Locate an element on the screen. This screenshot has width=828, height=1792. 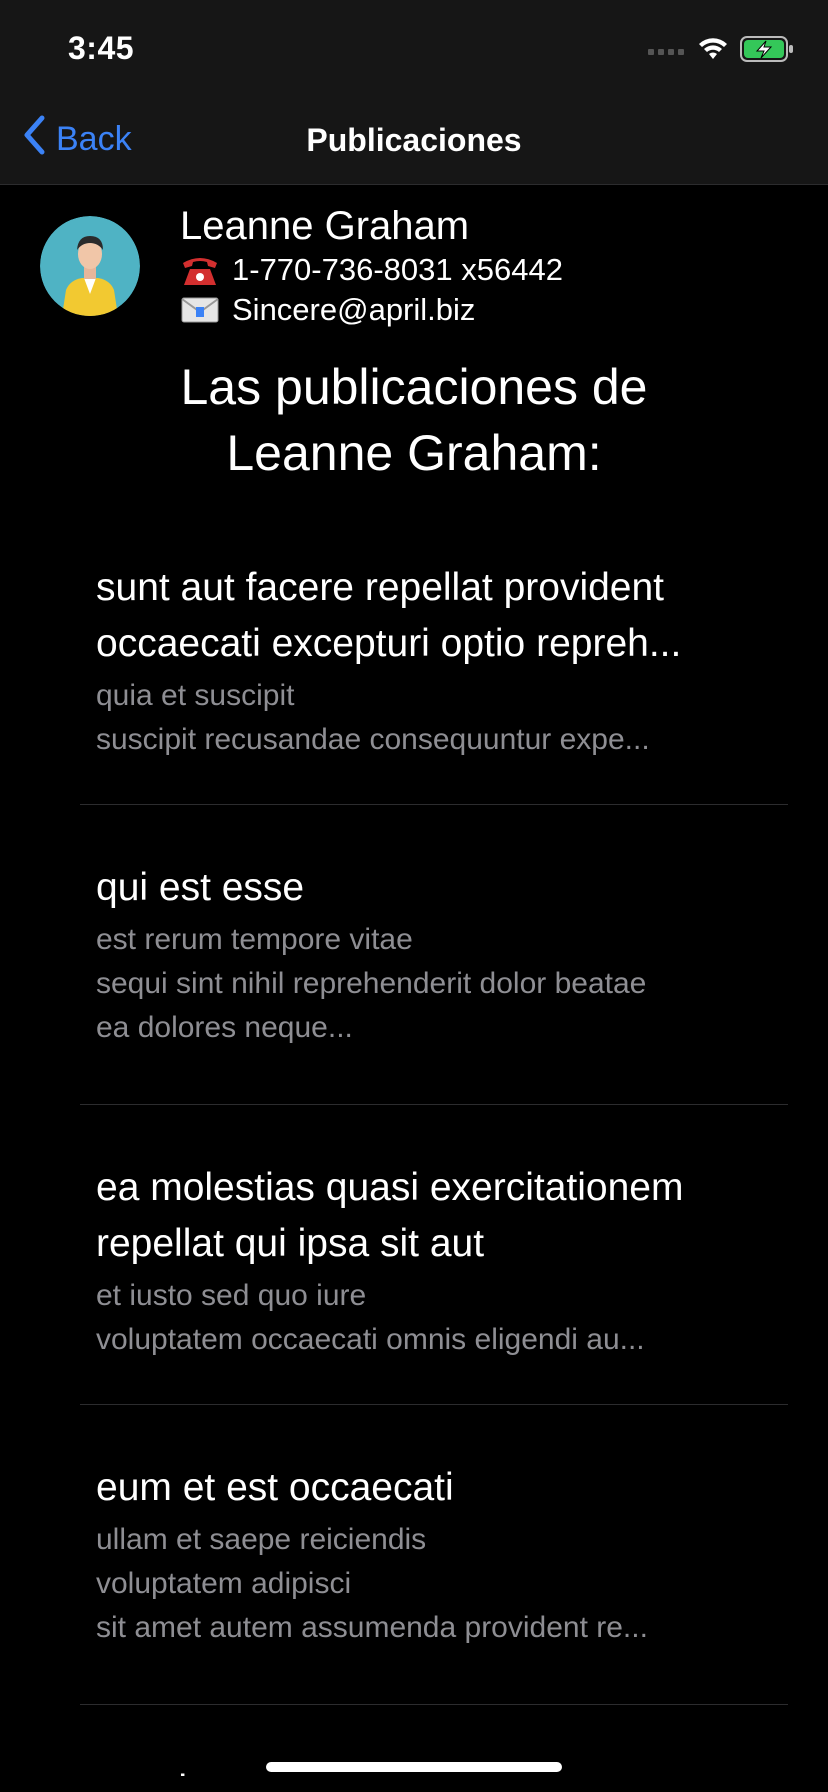
user-phone-row: 1-770-736-8031 x56442 is located at coordinates (371, 270).